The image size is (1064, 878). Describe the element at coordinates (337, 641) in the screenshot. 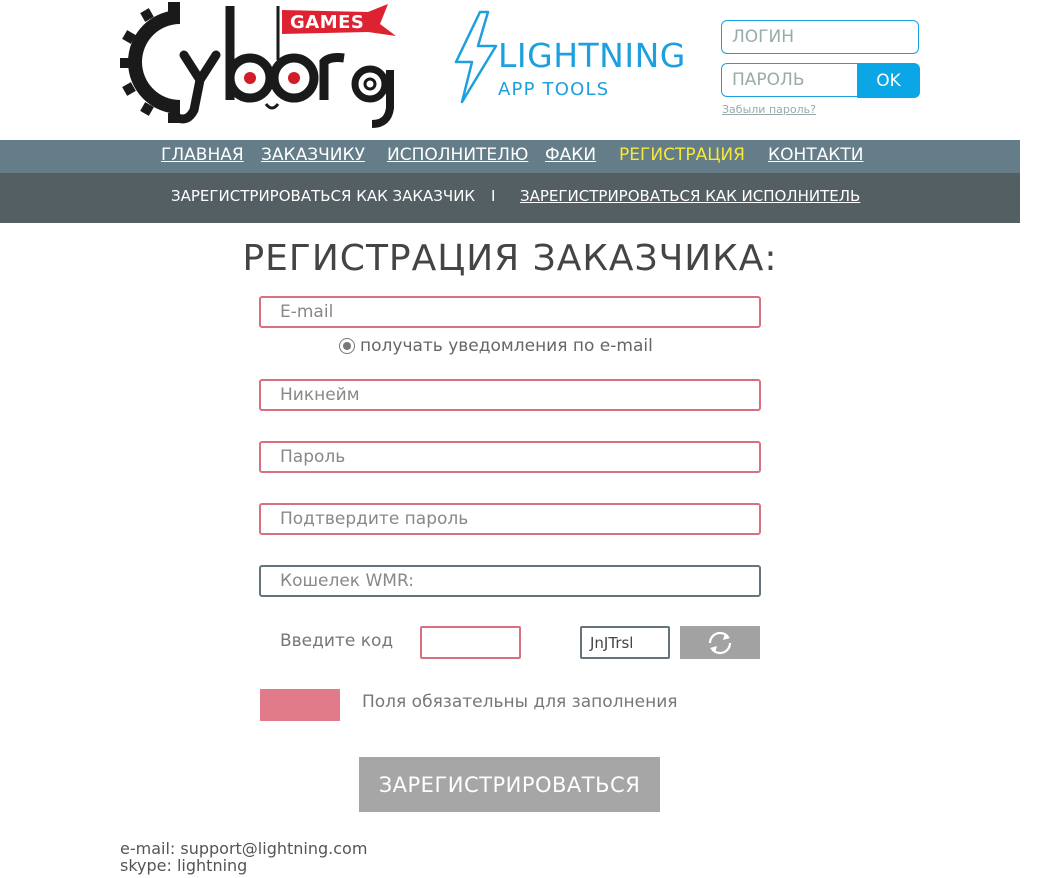

I see `code-label: Введите код` at that location.